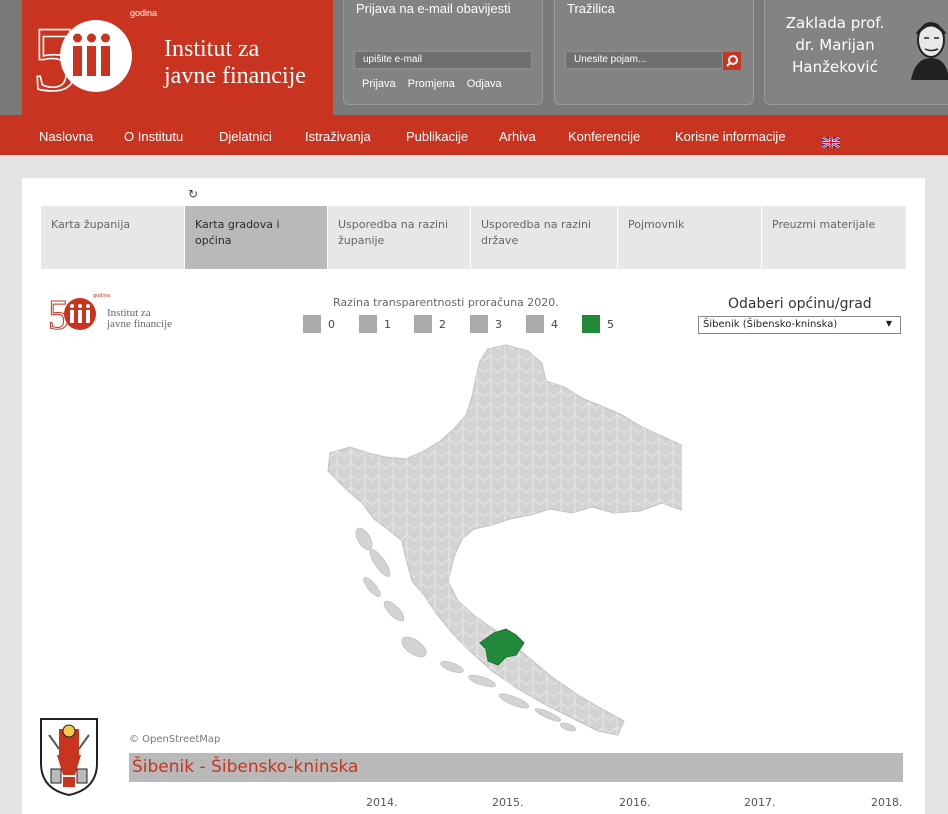 The image size is (948, 814). What do you see at coordinates (442, 324) in the screenshot?
I see `legend-label: 2` at bounding box center [442, 324].